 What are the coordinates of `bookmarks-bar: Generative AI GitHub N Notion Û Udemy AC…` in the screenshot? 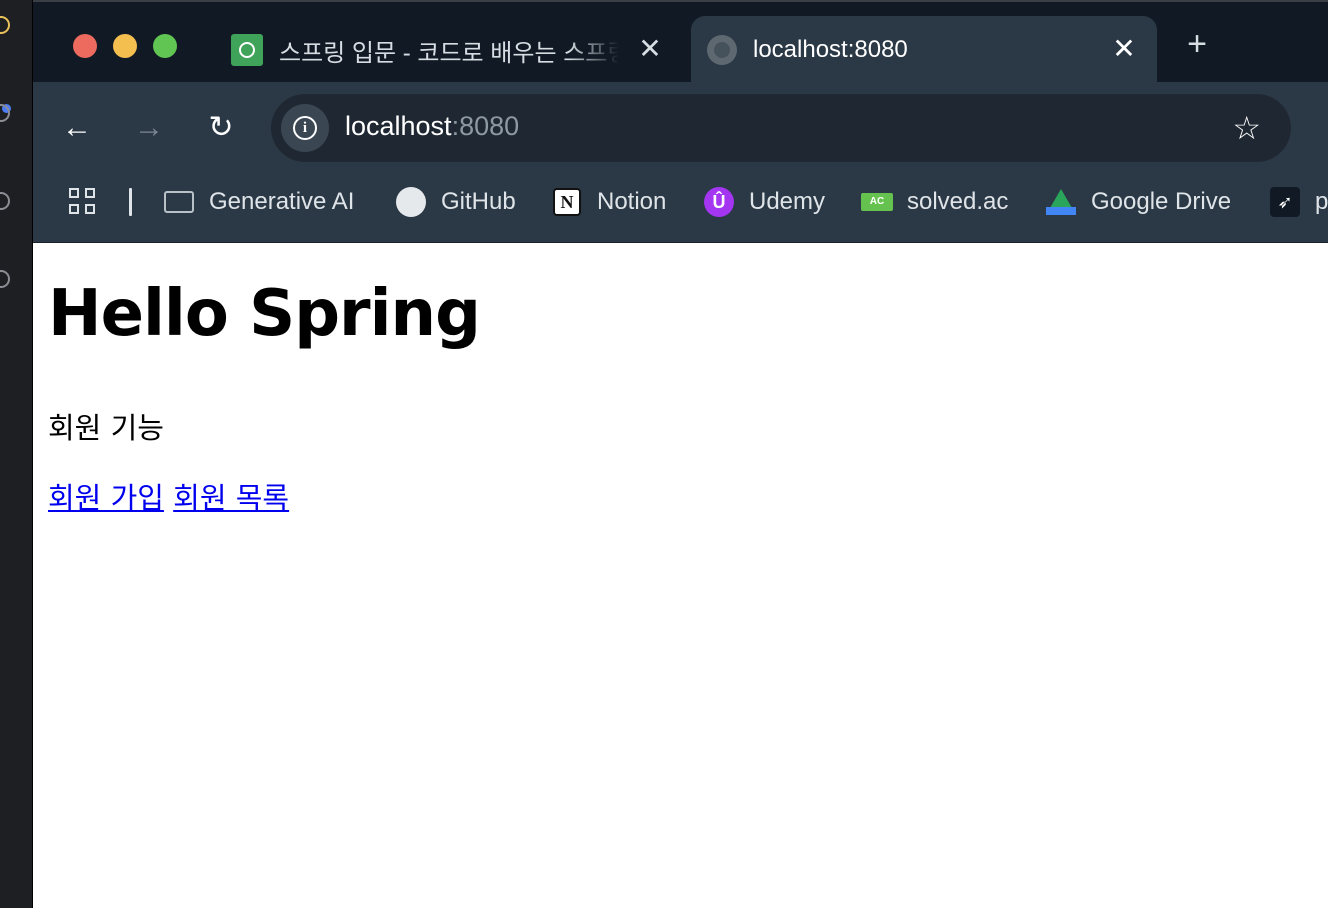 It's located at (680, 209).